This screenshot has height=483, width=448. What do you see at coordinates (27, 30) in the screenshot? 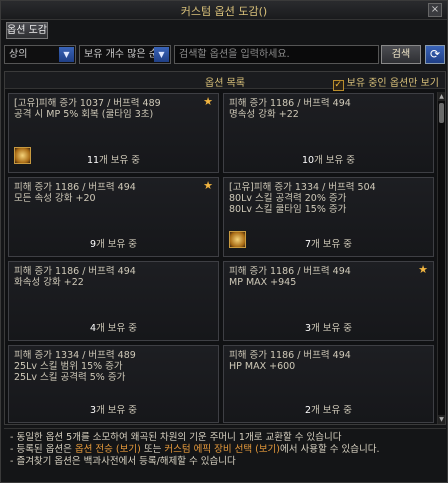
I see `tab-option-codex: 옵션 도감` at bounding box center [27, 30].